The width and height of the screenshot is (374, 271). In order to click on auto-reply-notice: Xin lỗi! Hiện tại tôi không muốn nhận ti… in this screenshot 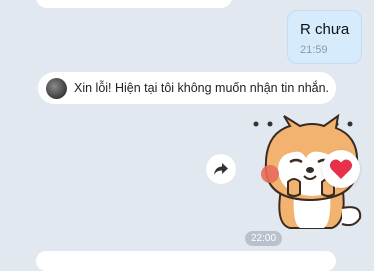, I will do `click(187, 88)`.